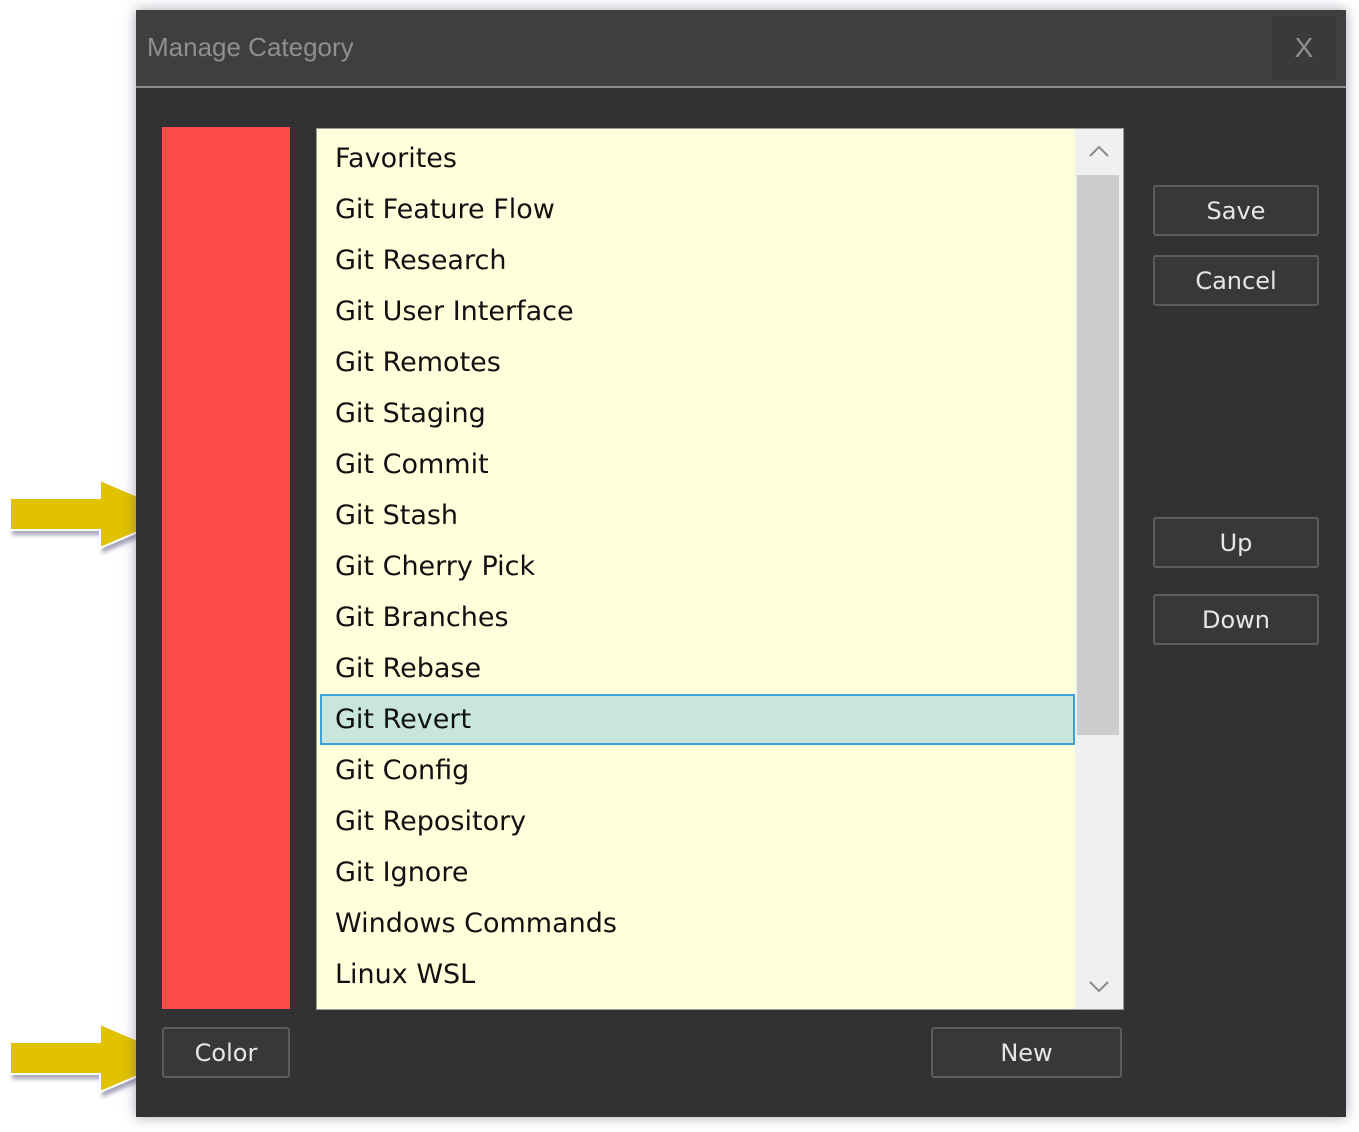  What do you see at coordinates (1236, 280) in the screenshot?
I see `cancel-button: Cancel` at bounding box center [1236, 280].